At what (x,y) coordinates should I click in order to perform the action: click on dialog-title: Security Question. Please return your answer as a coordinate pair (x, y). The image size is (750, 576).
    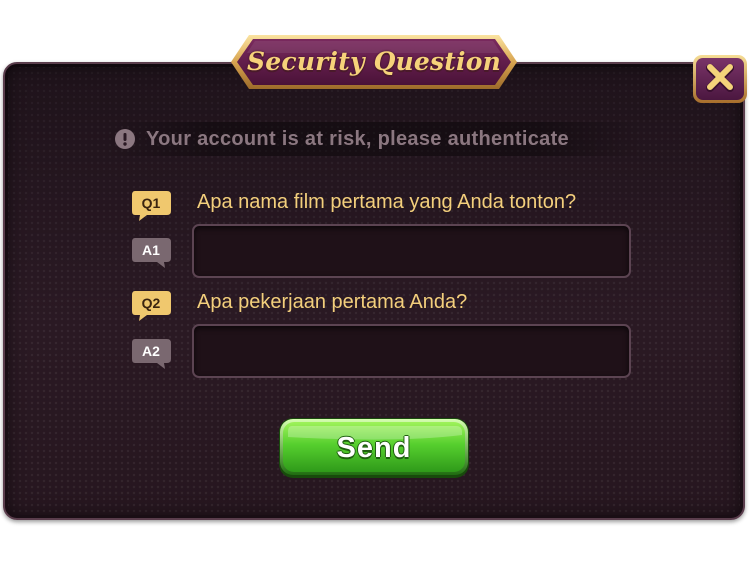
    Looking at the image, I should click on (374, 61).